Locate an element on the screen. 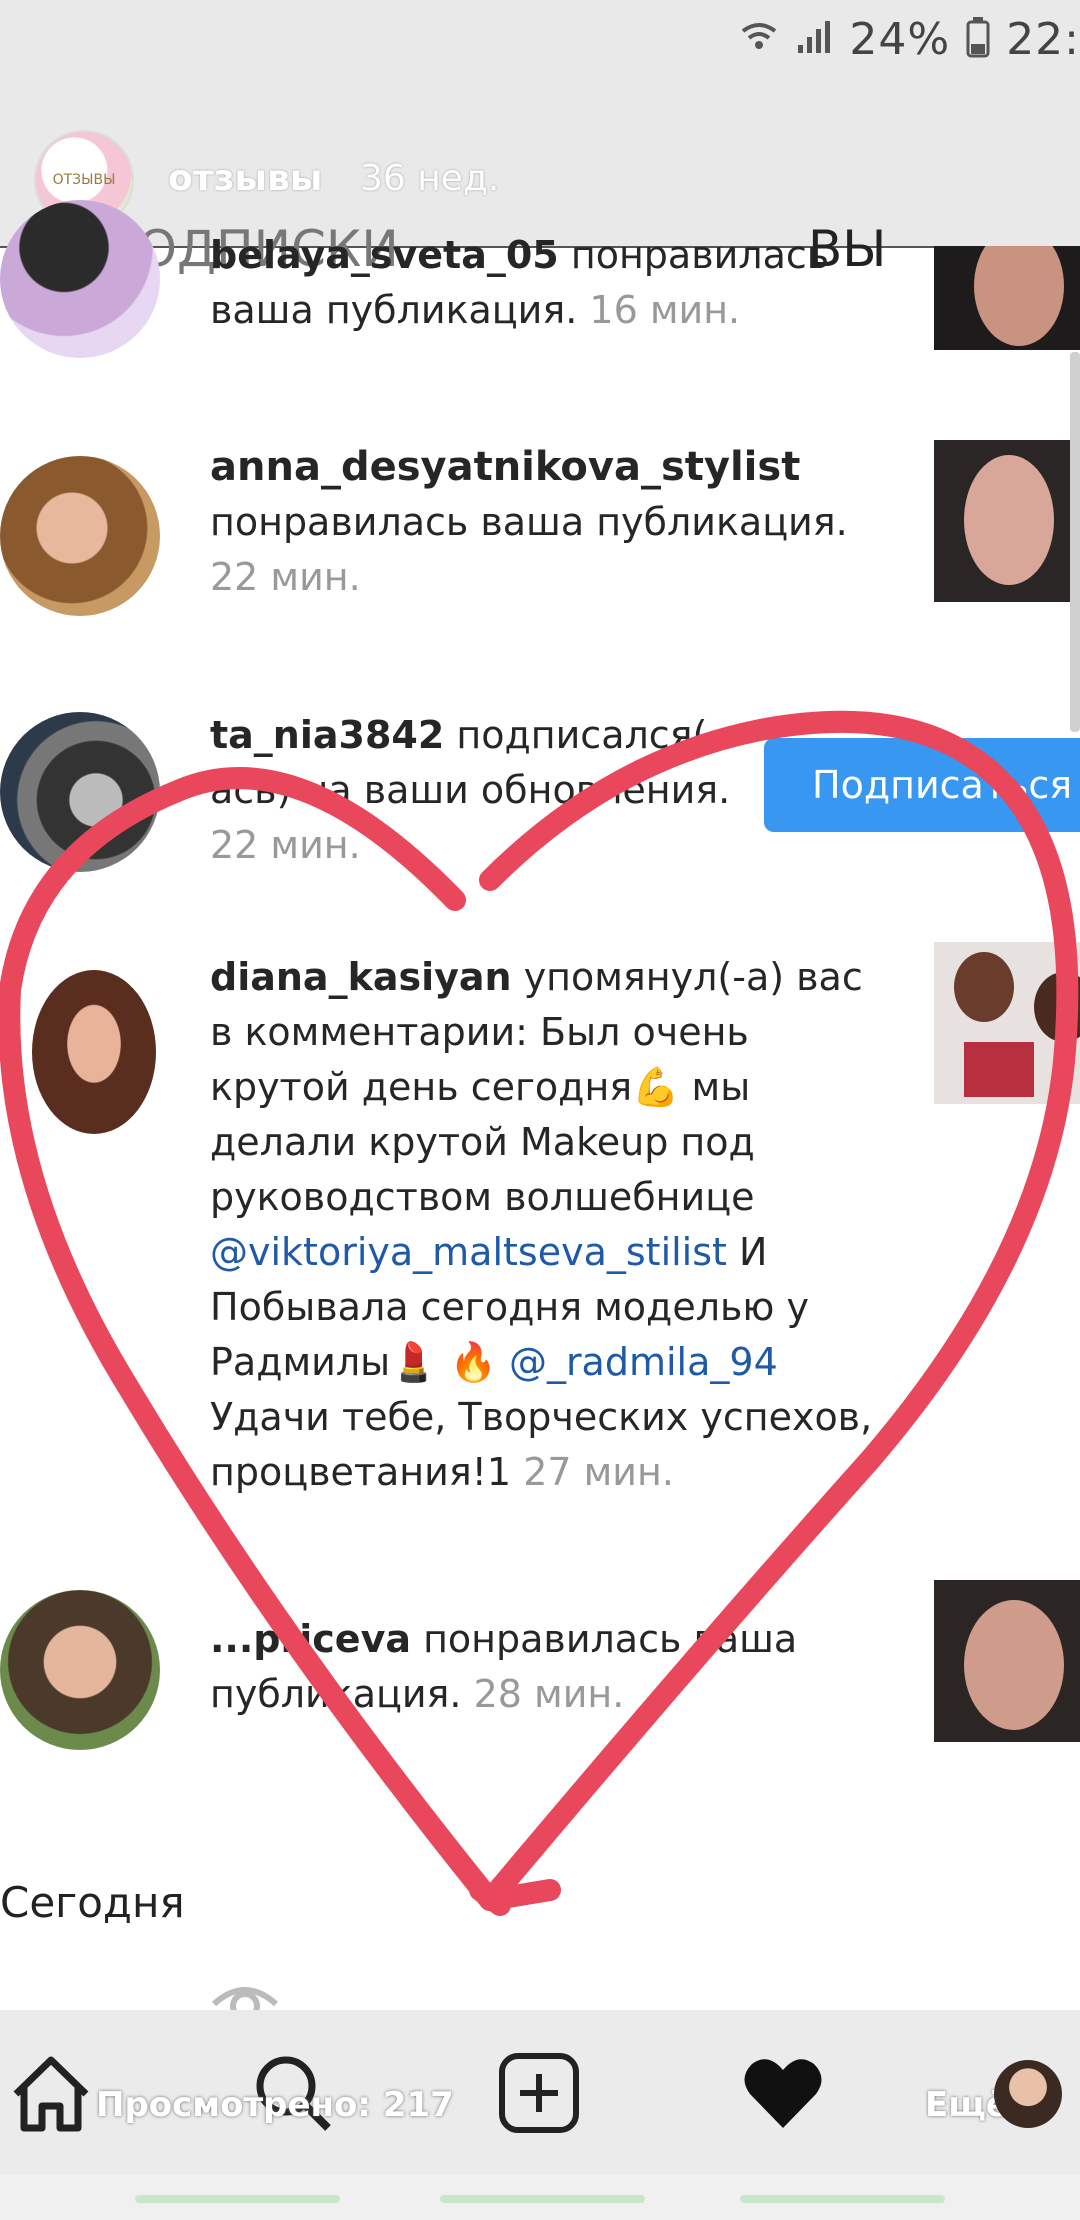 The width and height of the screenshot is (1080, 2220). system-nav-bar is located at coordinates (540, 2197).